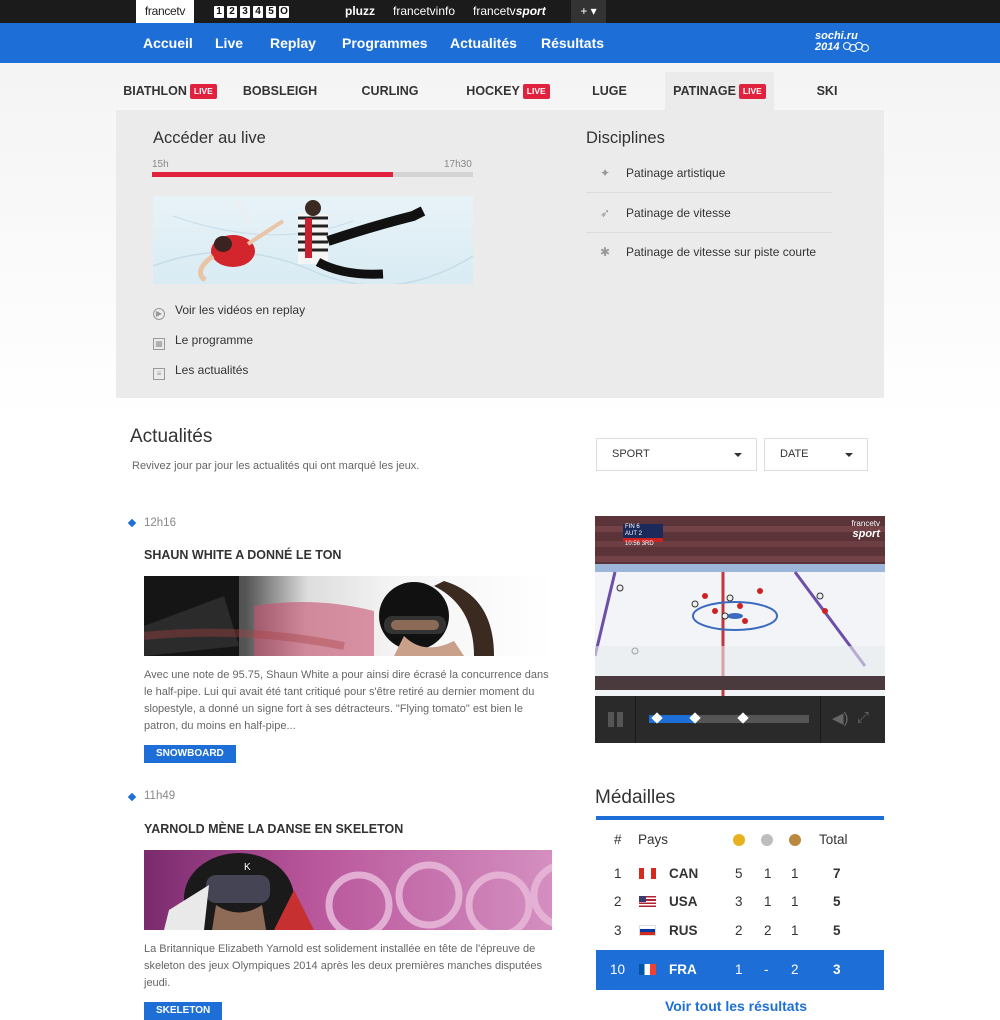  I want to click on discipline-label: Patinage de vitesse, so click(678, 213).